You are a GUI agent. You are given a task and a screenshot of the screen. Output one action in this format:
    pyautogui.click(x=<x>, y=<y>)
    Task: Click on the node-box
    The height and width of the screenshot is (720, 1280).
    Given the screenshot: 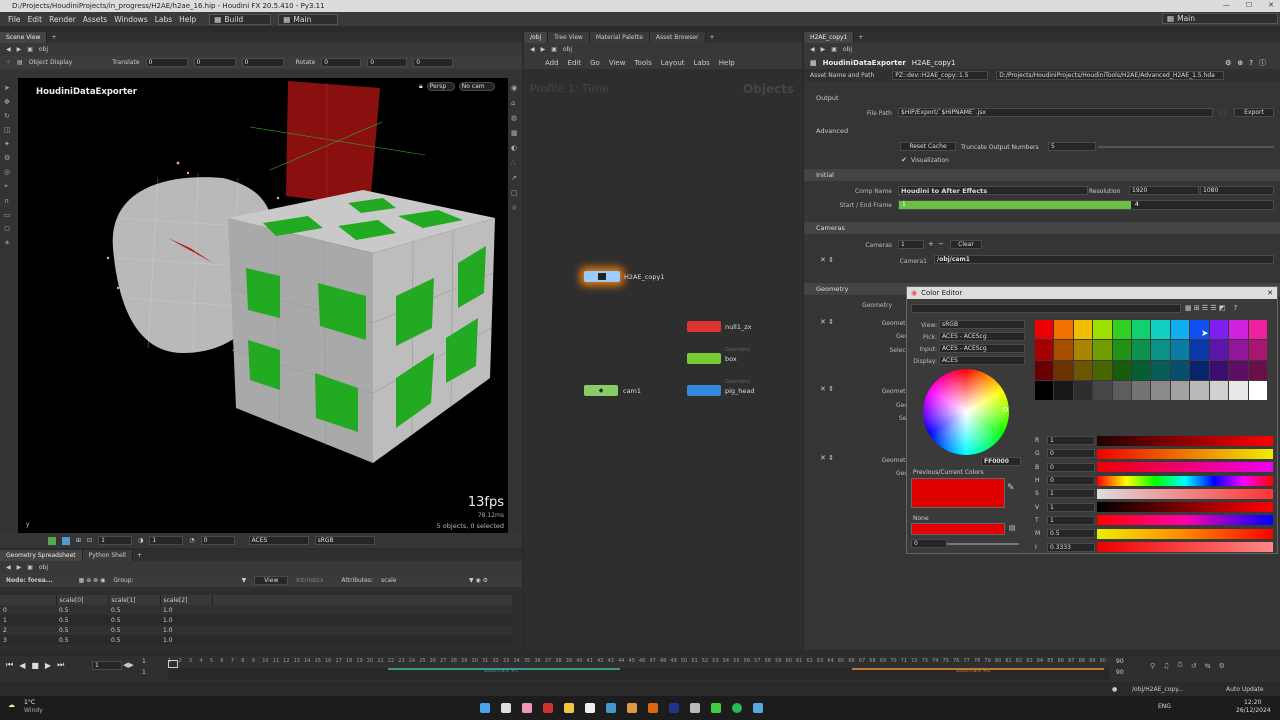 What is the action you would take?
    pyautogui.click(x=704, y=358)
    